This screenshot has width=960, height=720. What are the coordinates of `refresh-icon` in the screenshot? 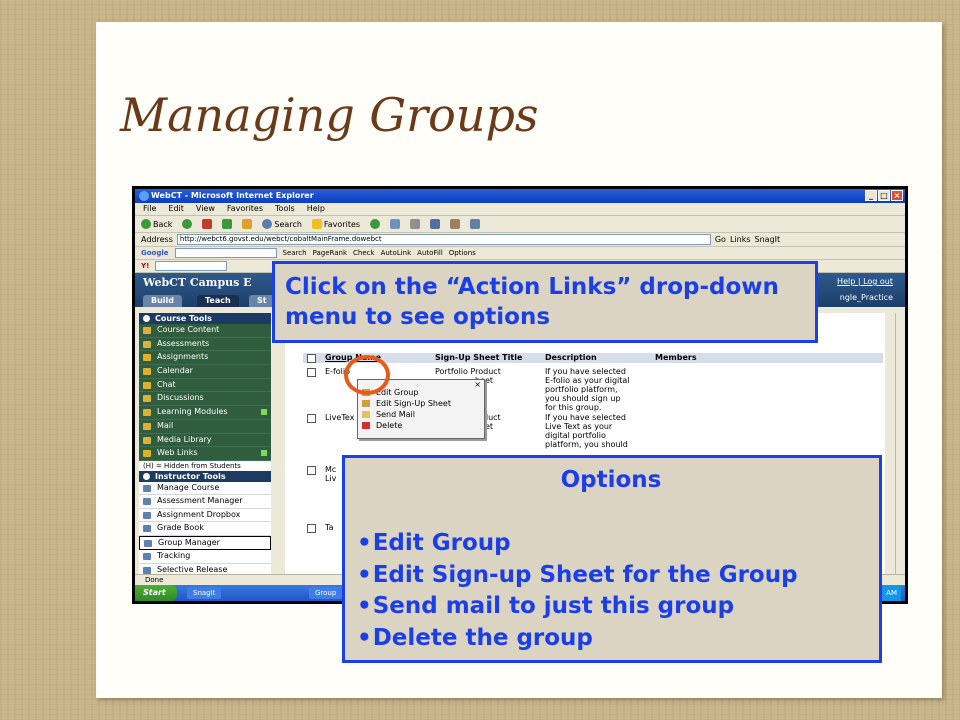 It's located at (227, 224).